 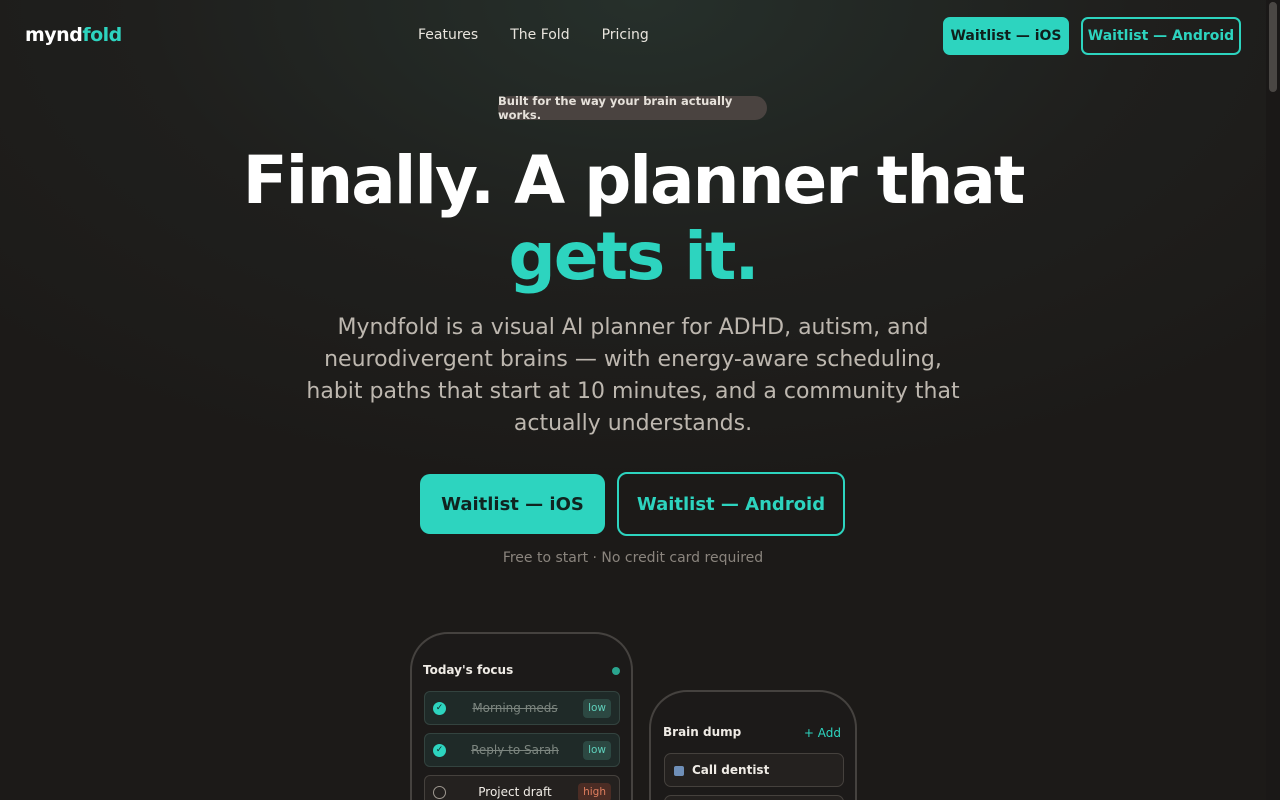 I want to click on task-label: Morning meds, so click(x=515, y=708).